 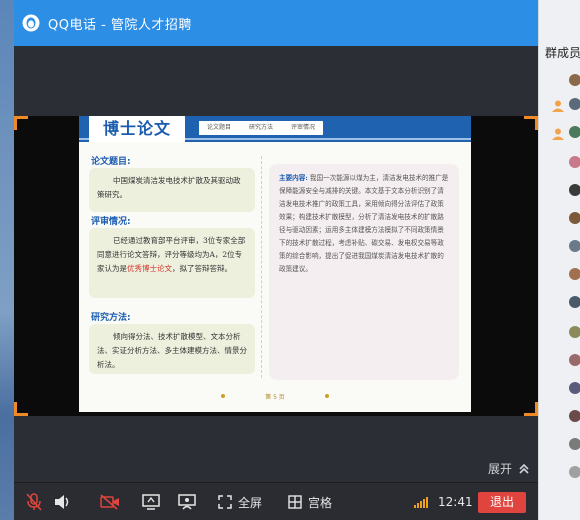 I want to click on method-label: 研究方法:, so click(x=111, y=318).